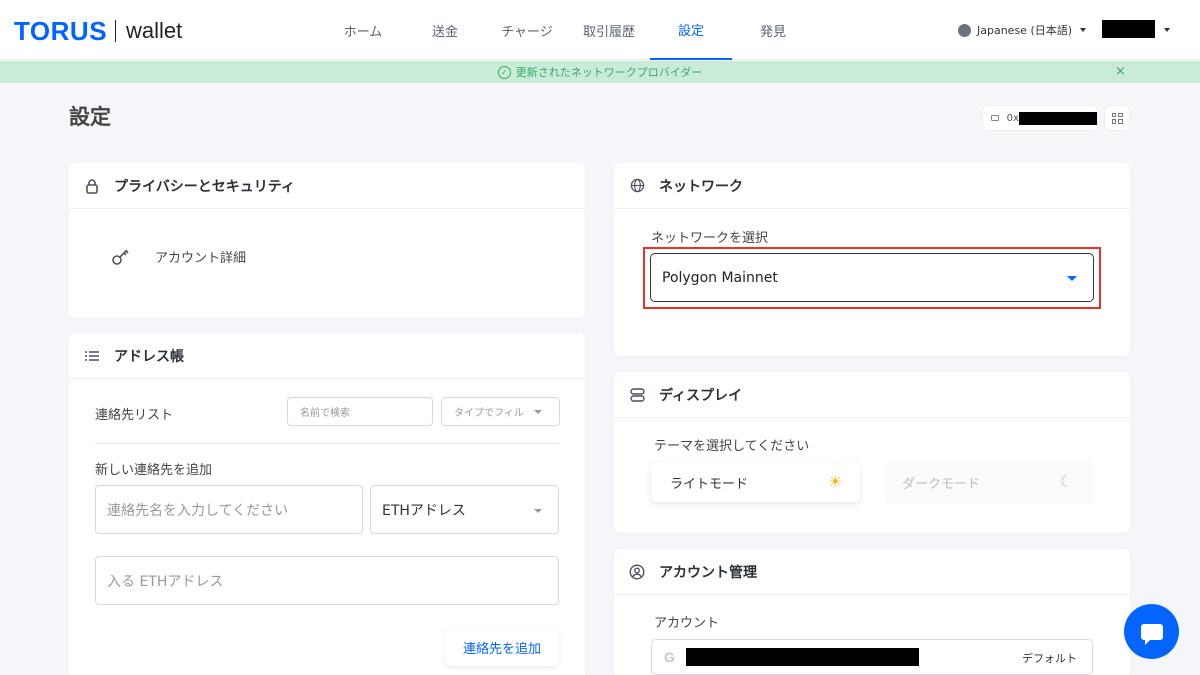  I want to click on display-card: ディスプレイ テーマを選択してください ライトモード ☀ ダークモード ☾, so click(872, 452).